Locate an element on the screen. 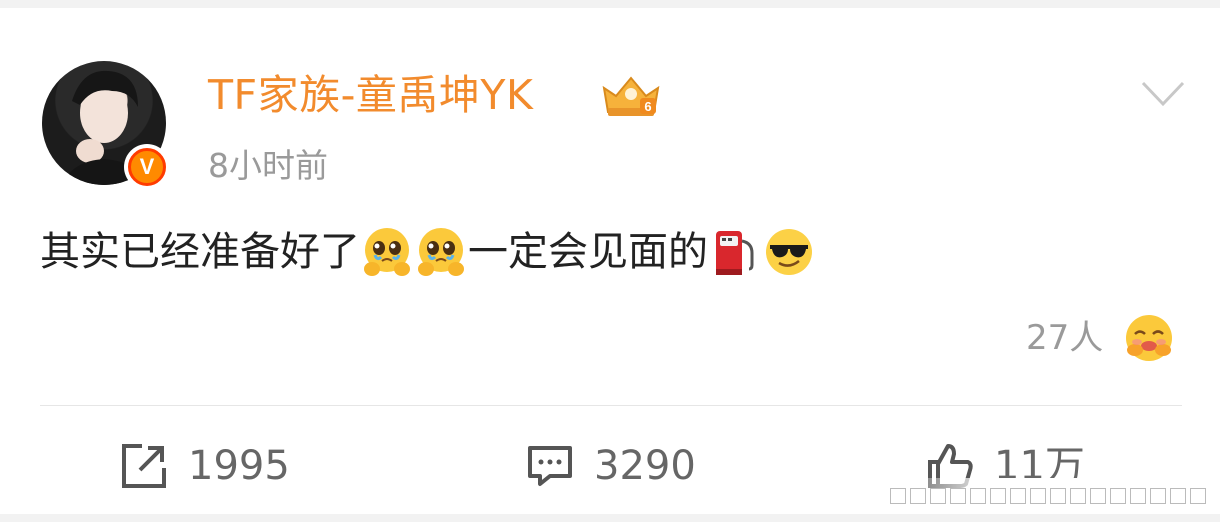 Image resolution: width=1220 pixels, height=522 pixels. watermark is located at coordinates (1050, 496).